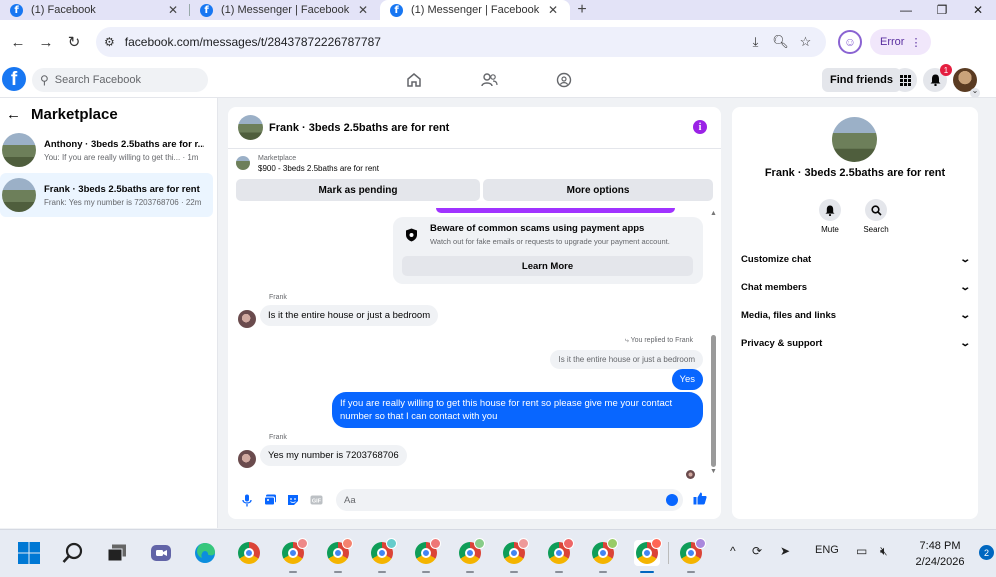 This screenshot has width=996, height=577. What do you see at coordinates (270, 500) in the screenshot?
I see `photo-icon` at bounding box center [270, 500].